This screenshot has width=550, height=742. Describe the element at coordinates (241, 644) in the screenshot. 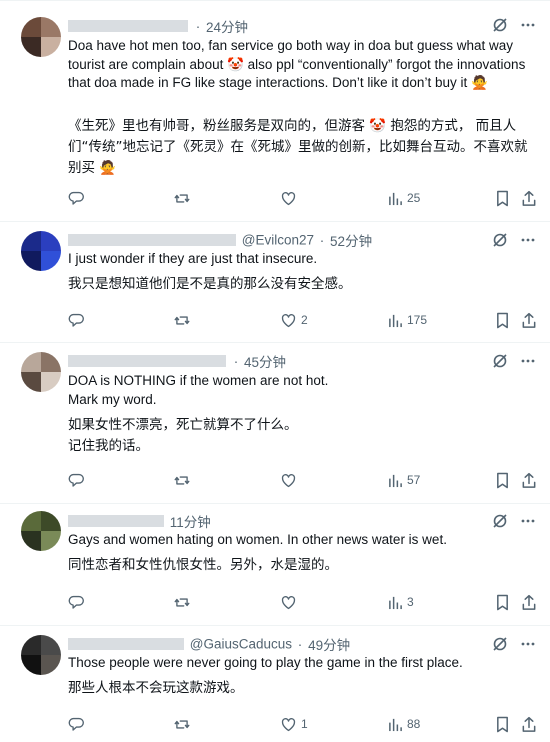

I see `user-handle: @GaiusCaducus` at that location.